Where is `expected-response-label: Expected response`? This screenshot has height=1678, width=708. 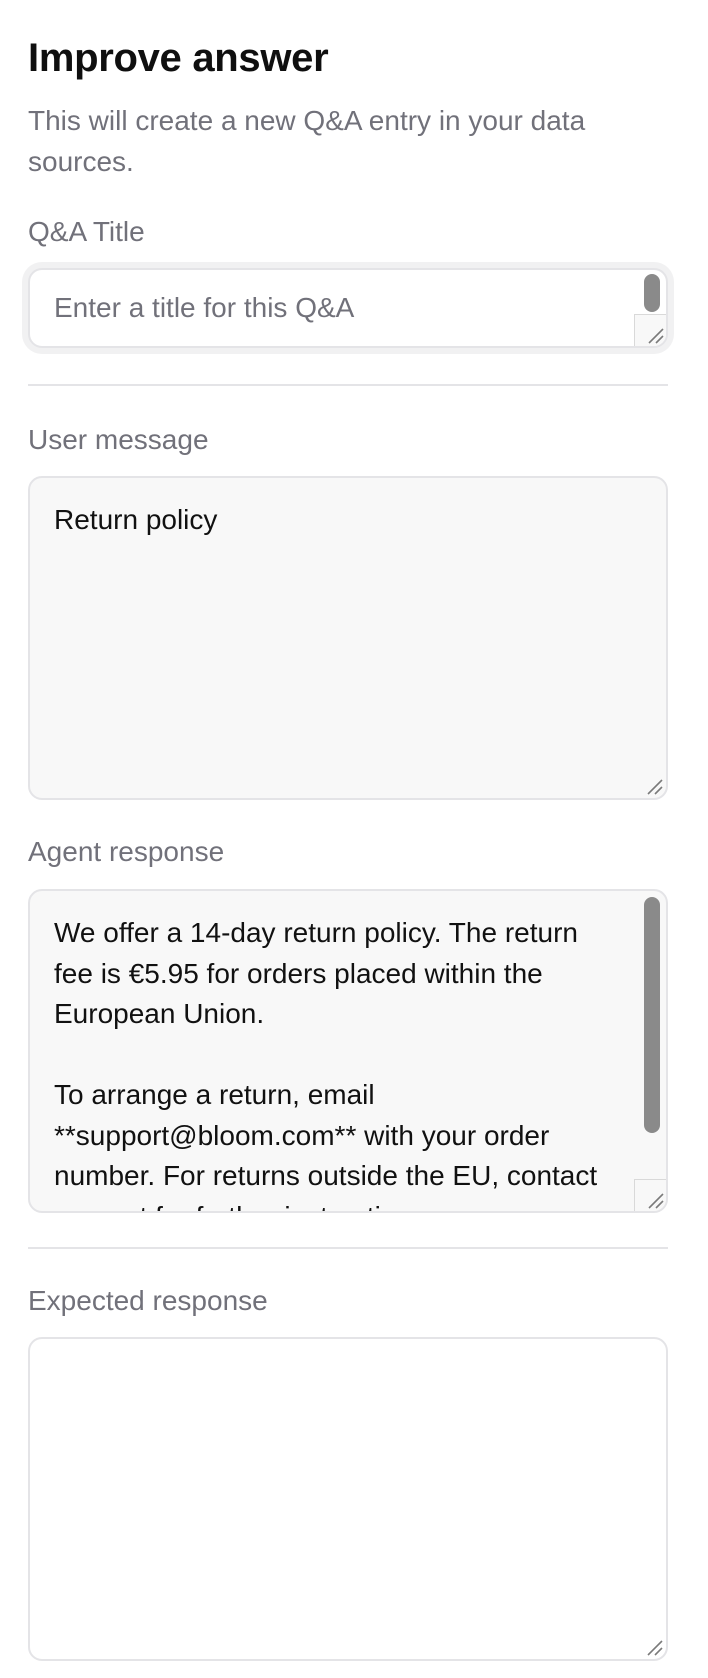 expected-response-label: Expected response is located at coordinates (148, 1300).